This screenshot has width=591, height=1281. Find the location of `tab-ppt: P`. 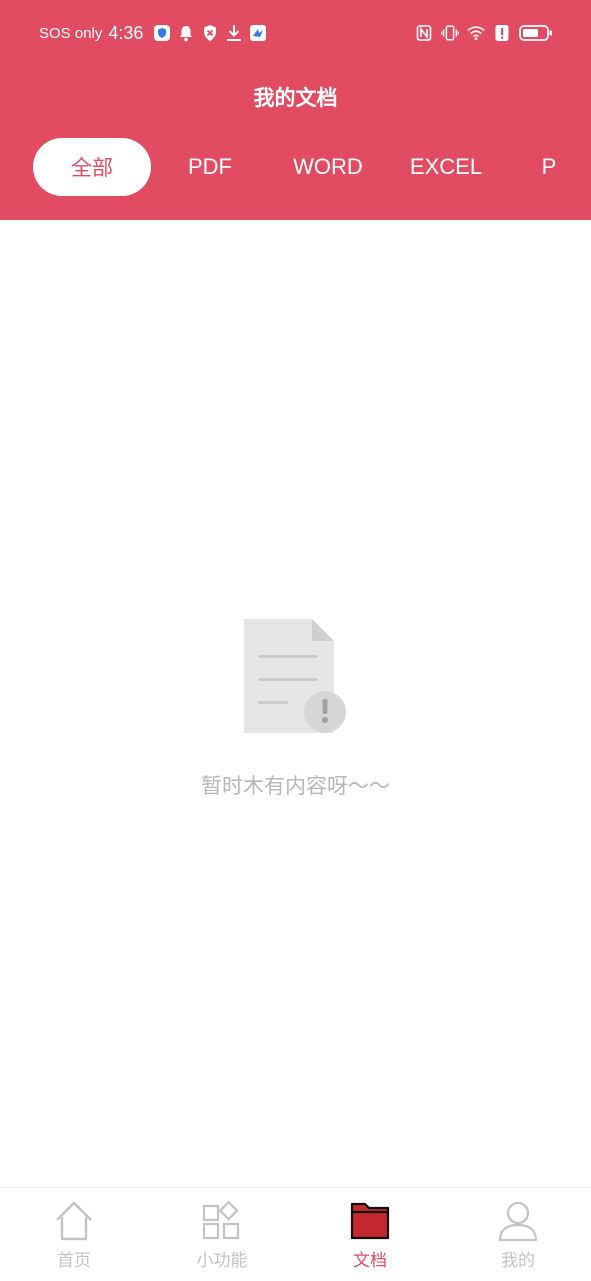

tab-ppt: P is located at coordinates (540, 167).